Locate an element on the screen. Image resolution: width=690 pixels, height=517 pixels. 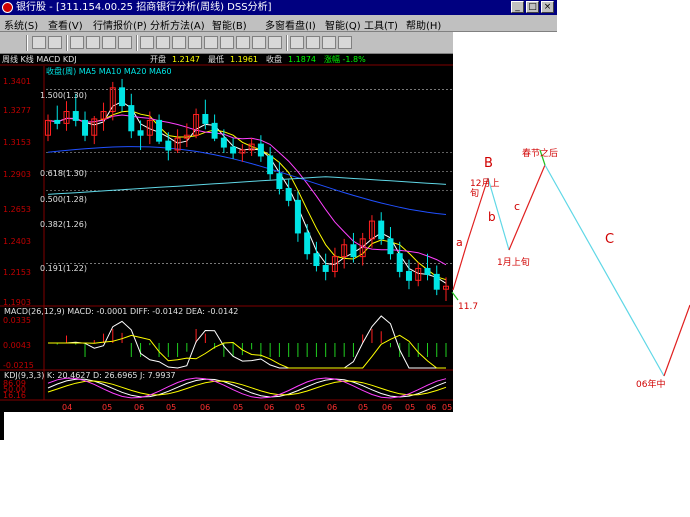
ma120-line is located at coordinates (247, 185).